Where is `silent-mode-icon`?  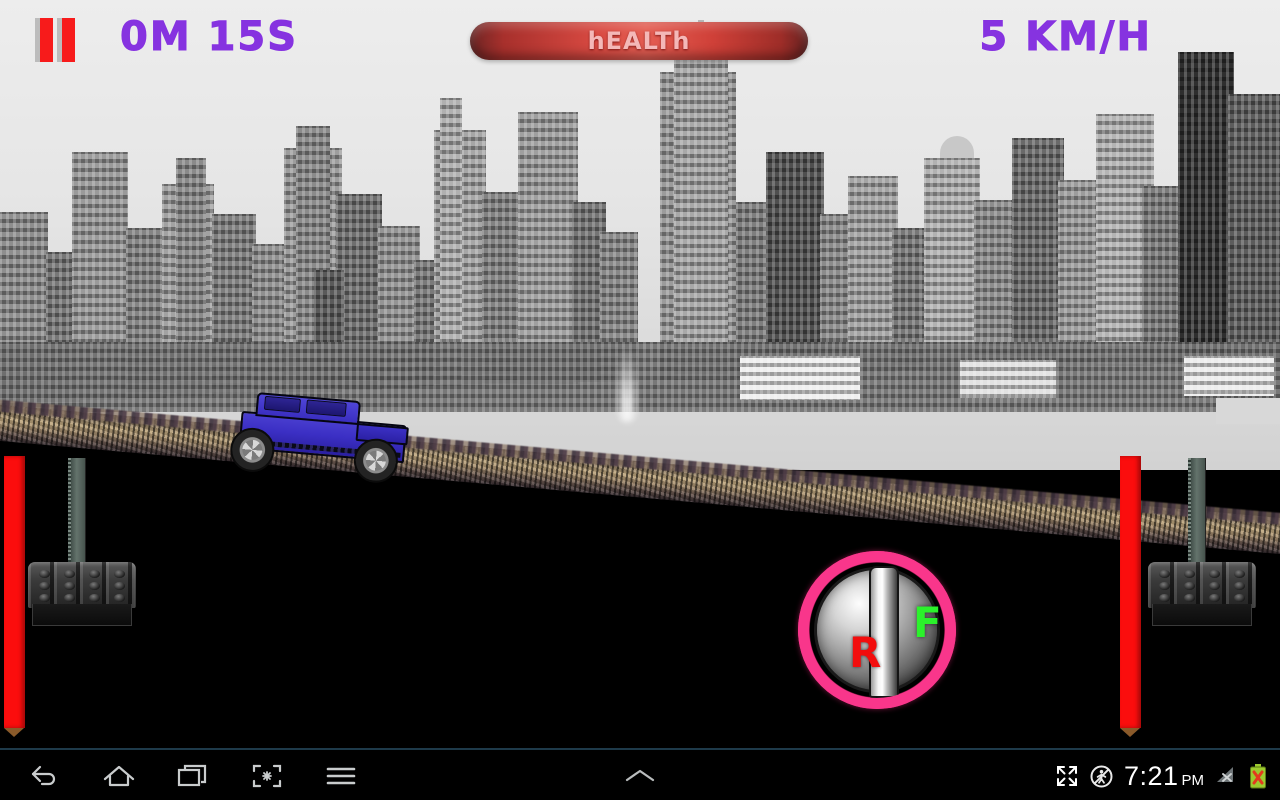
silent-mode-icon is located at coordinates (1101, 776).